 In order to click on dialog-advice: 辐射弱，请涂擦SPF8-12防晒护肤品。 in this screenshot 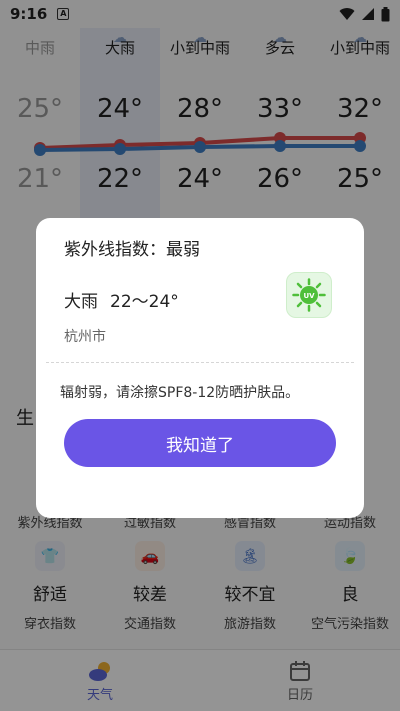, I will do `click(180, 393)`.